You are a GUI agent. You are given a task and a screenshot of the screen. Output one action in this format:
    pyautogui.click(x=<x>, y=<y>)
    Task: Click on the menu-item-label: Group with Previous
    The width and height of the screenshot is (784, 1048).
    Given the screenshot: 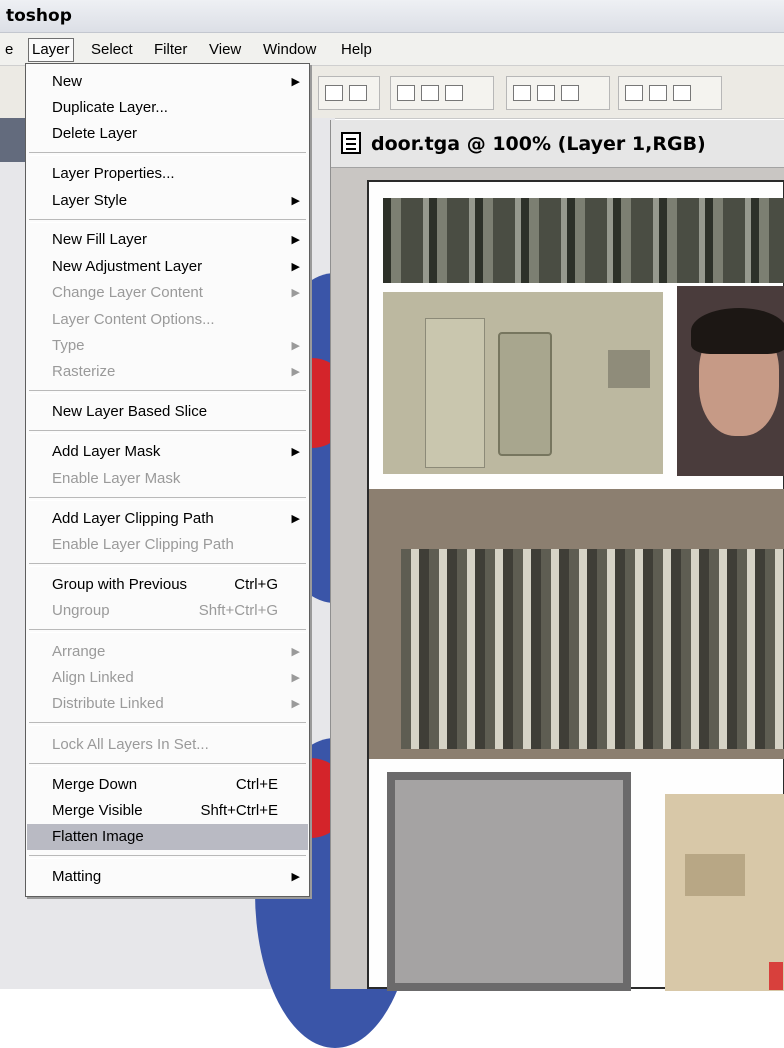 What is the action you would take?
    pyautogui.click(x=120, y=584)
    